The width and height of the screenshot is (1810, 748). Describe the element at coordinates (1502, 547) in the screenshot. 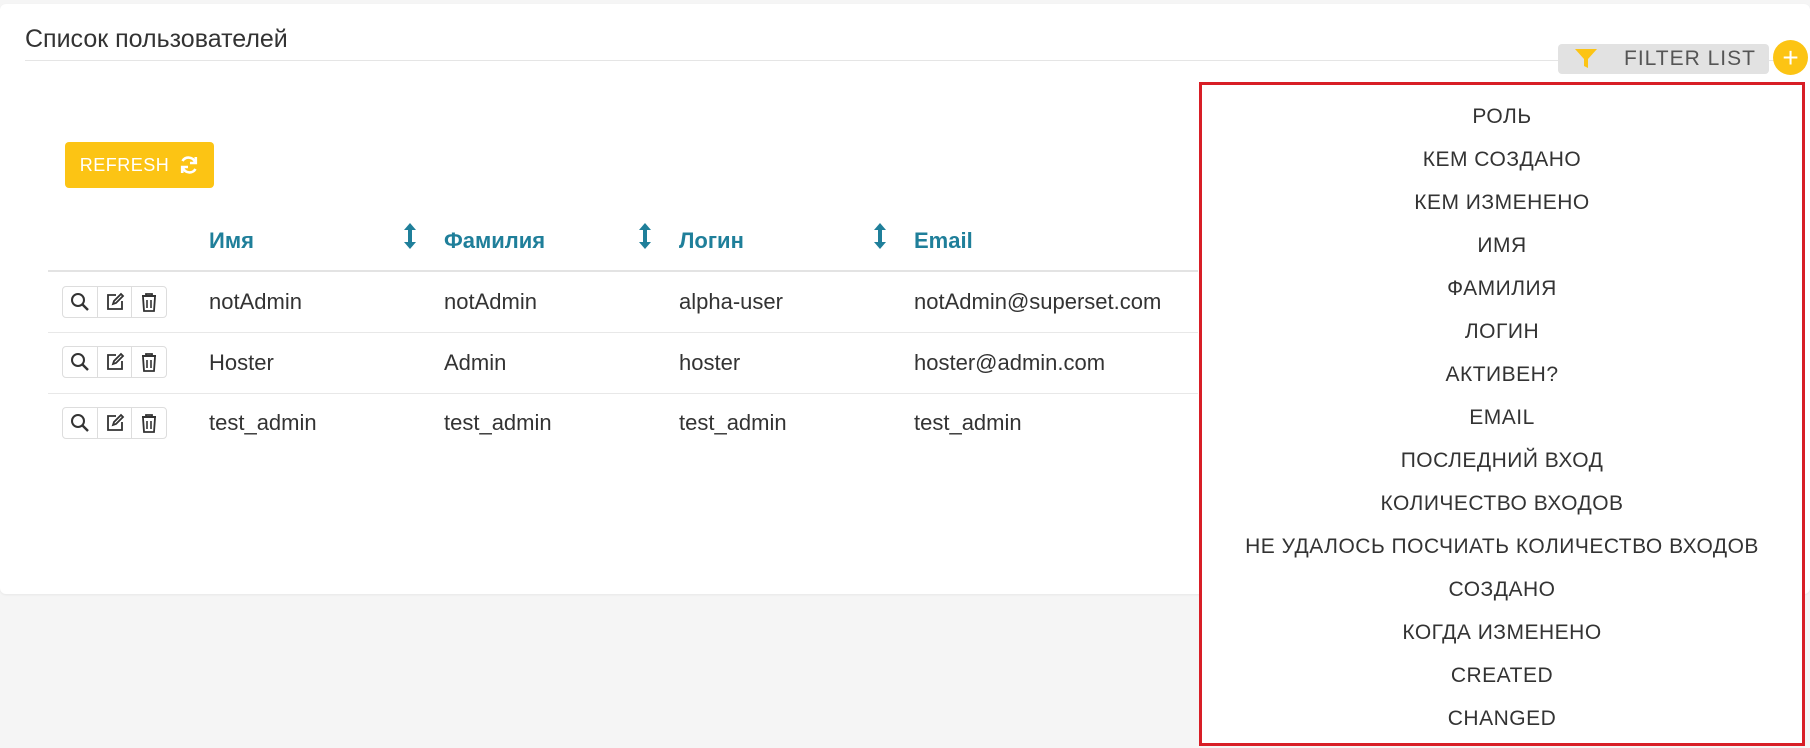

I see `filter-option-failed-login-count: НЕ УДАЛОСЬ ПОСЧИАТЬ КОЛИЧЕСТВО ВХОДОВ` at that location.